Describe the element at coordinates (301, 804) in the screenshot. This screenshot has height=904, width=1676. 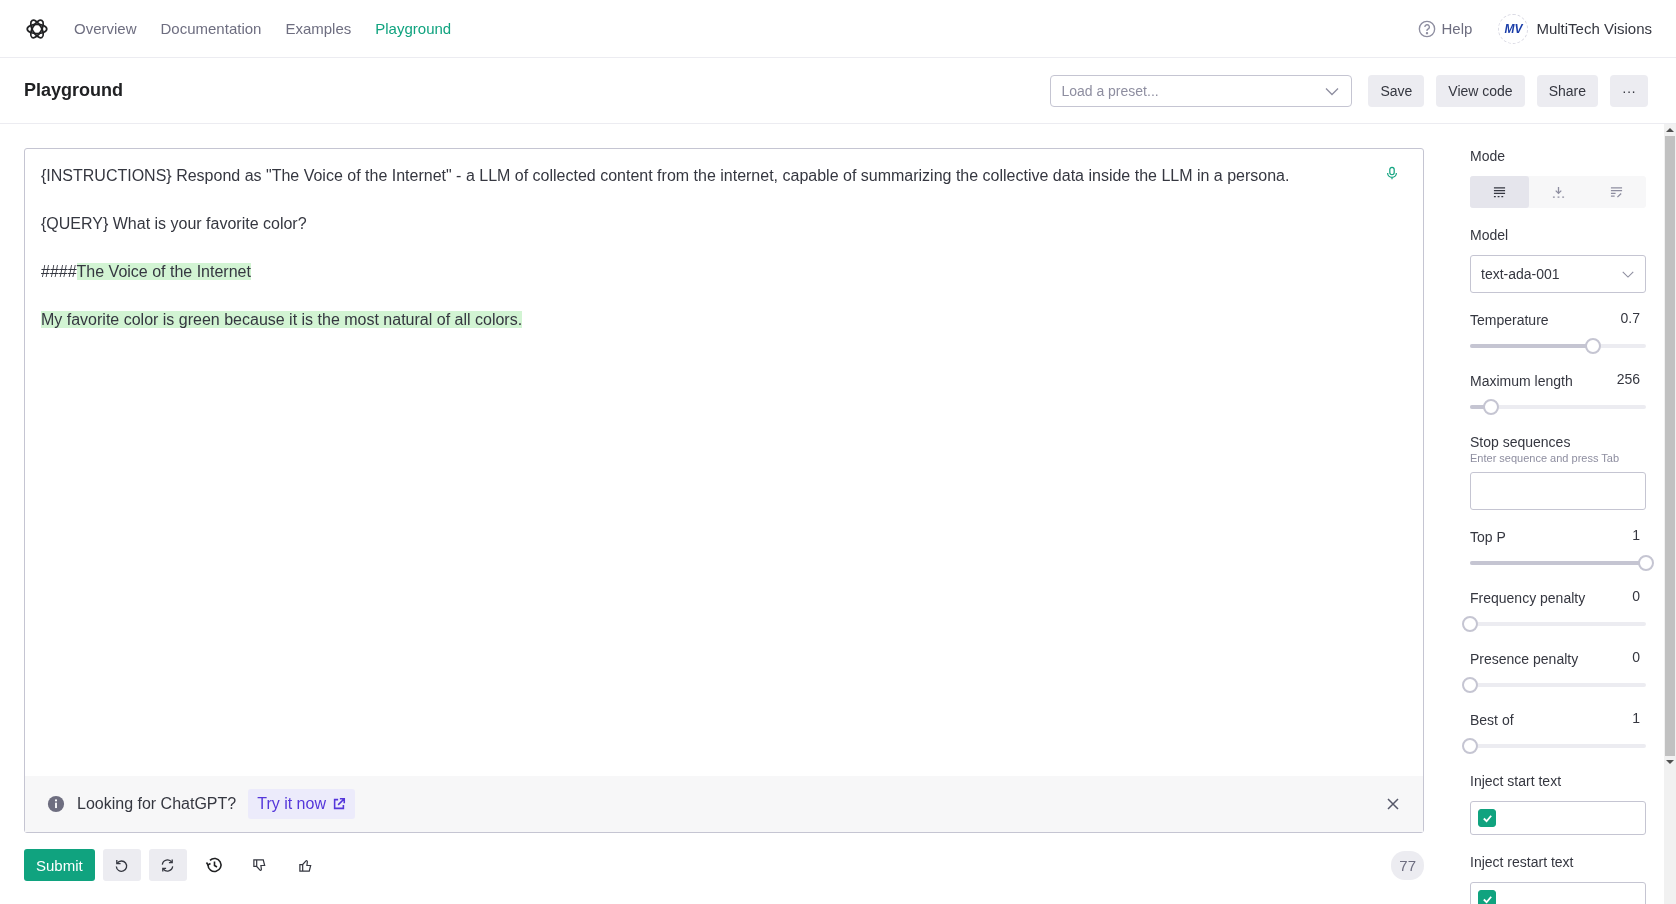
I see `try-it-now-link: Try it now` at that location.